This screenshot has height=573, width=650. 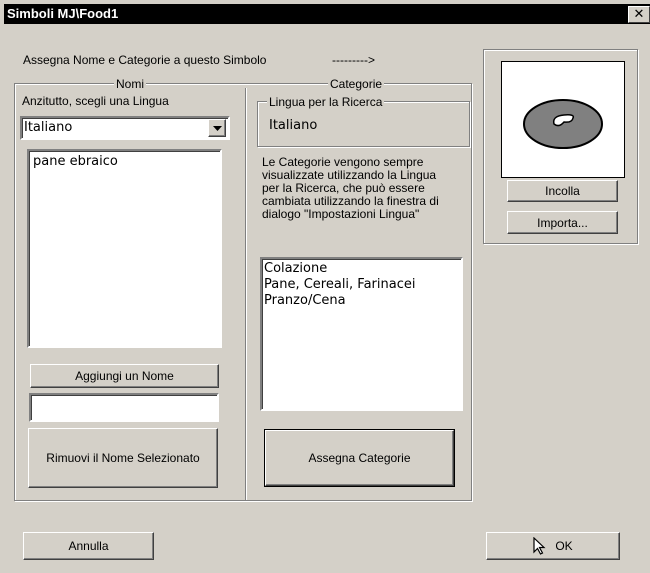 I want to click on assign-categories-button-label: Assegna Categorie, so click(x=359, y=458).